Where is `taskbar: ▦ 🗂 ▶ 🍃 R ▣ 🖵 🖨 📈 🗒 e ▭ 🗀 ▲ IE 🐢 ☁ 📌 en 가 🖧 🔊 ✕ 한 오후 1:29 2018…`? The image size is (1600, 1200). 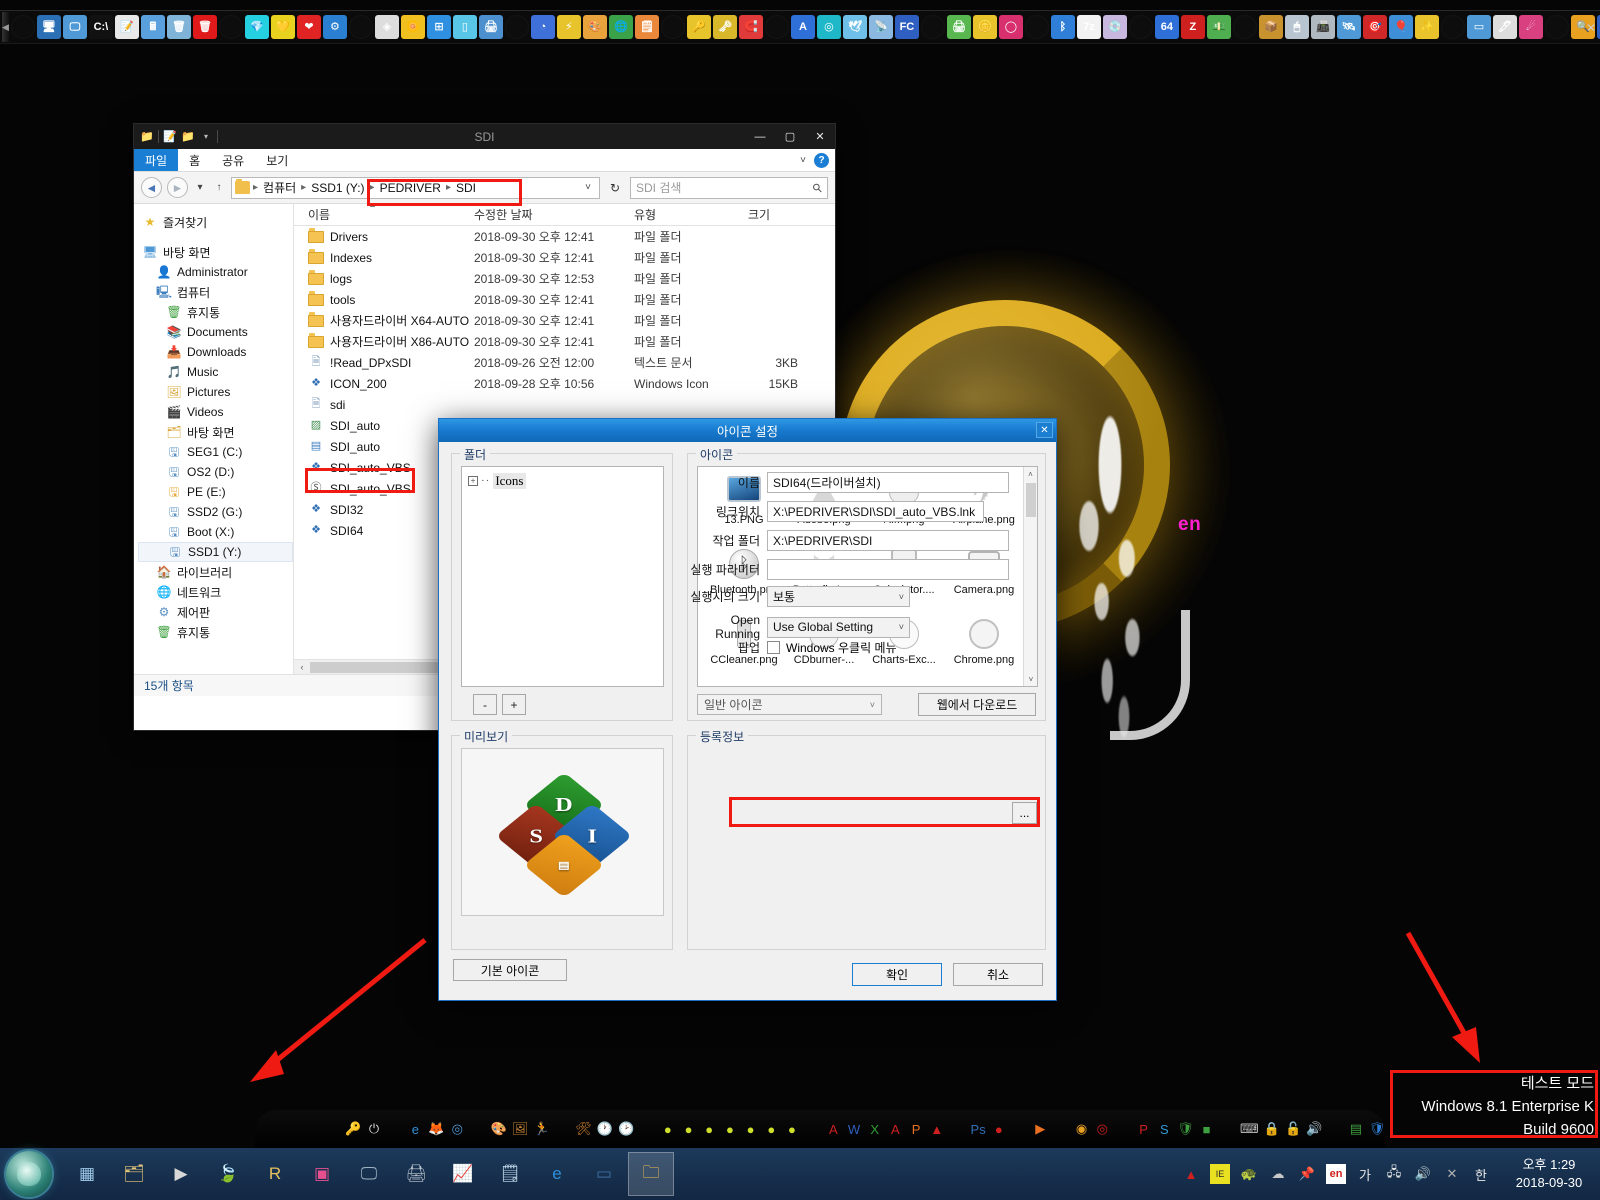
taskbar: ▦ 🗂 ▶ 🍃 R ▣ 🖵 🖨 📈 🗒 e ▭ 🗀 ▲ IE 🐢 ☁ 📌 en 가 🖧 🔊 ✕ 한 오후 1:29 2018… is located at coordinates (800, 1174).